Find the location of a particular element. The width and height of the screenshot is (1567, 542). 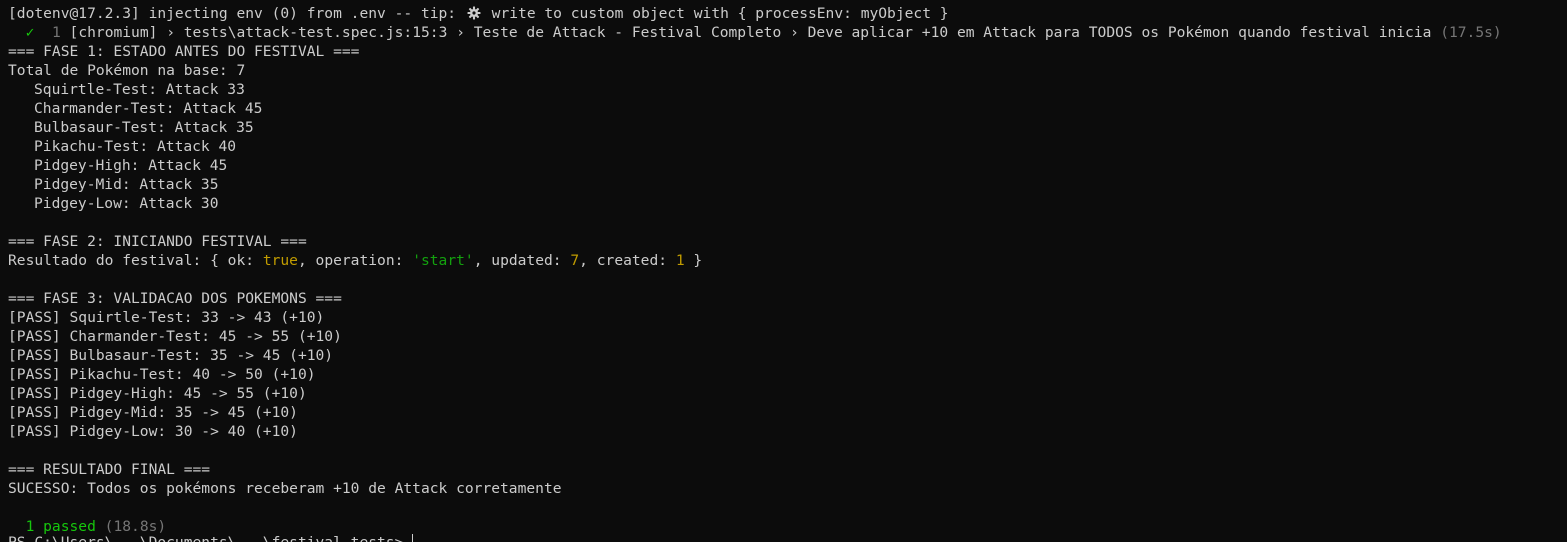

created-key: , created: is located at coordinates (627, 260).